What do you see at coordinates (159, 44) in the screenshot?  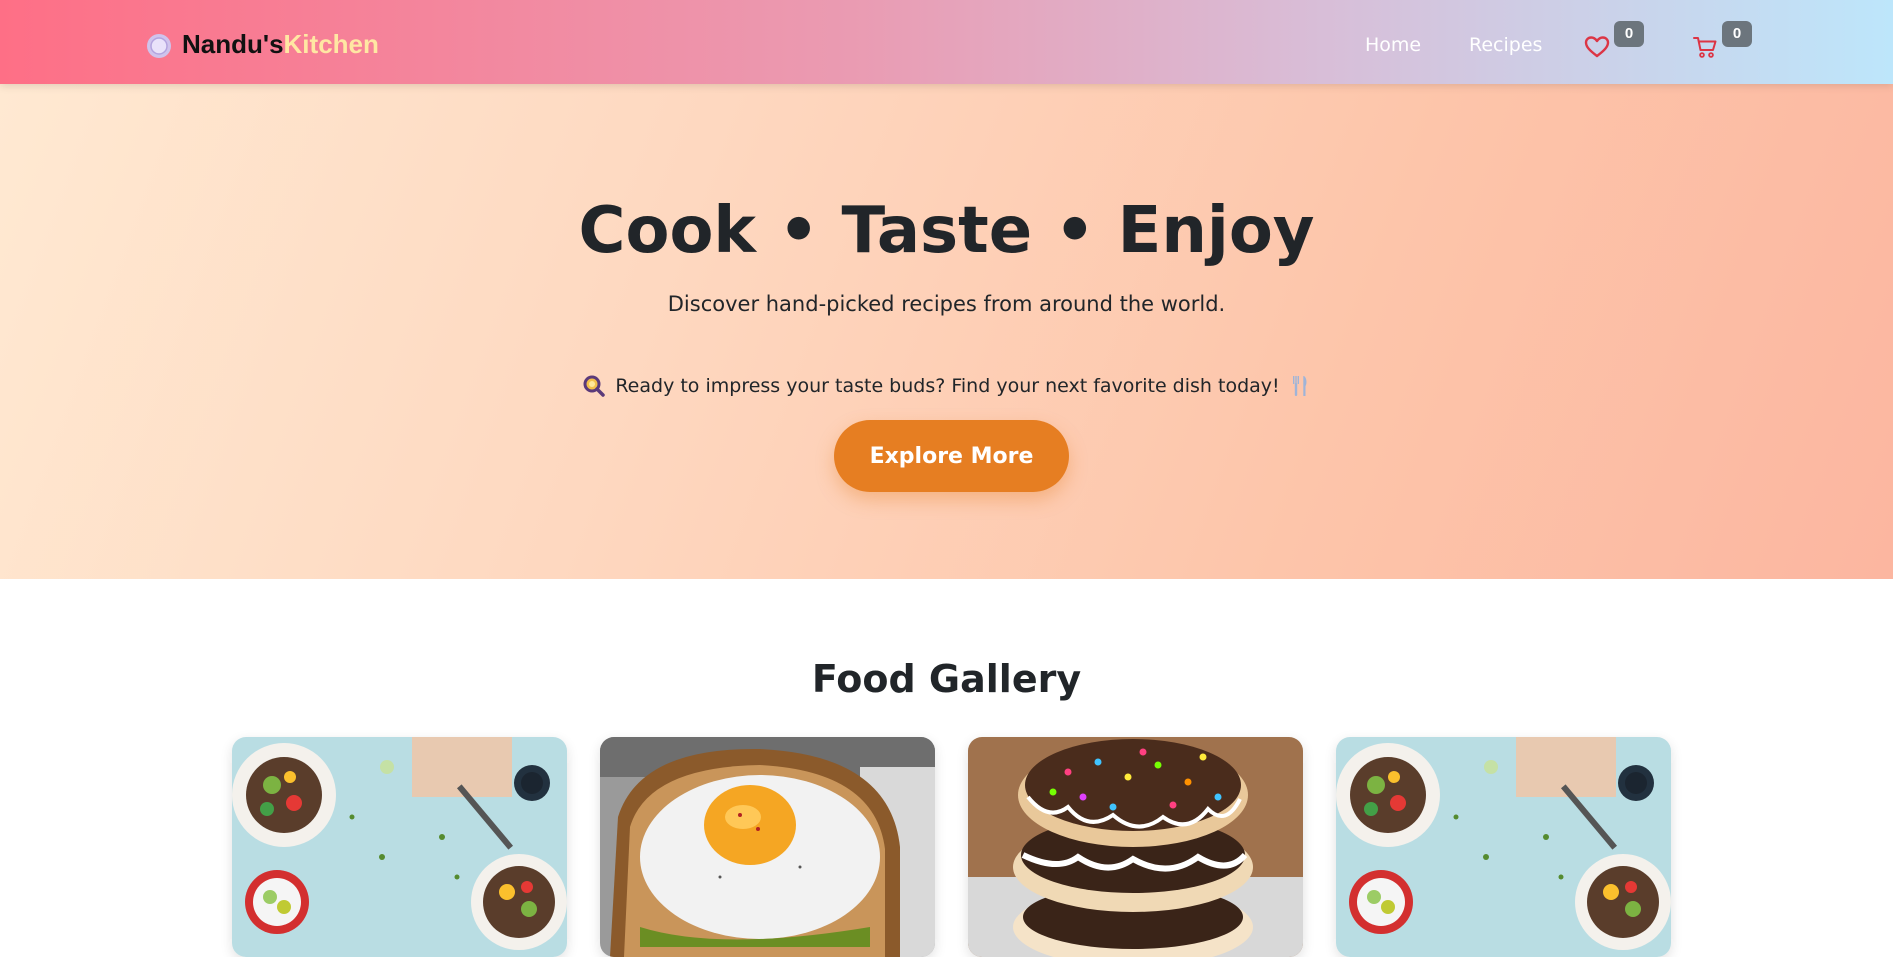 I see `plate-icon` at bounding box center [159, 44].